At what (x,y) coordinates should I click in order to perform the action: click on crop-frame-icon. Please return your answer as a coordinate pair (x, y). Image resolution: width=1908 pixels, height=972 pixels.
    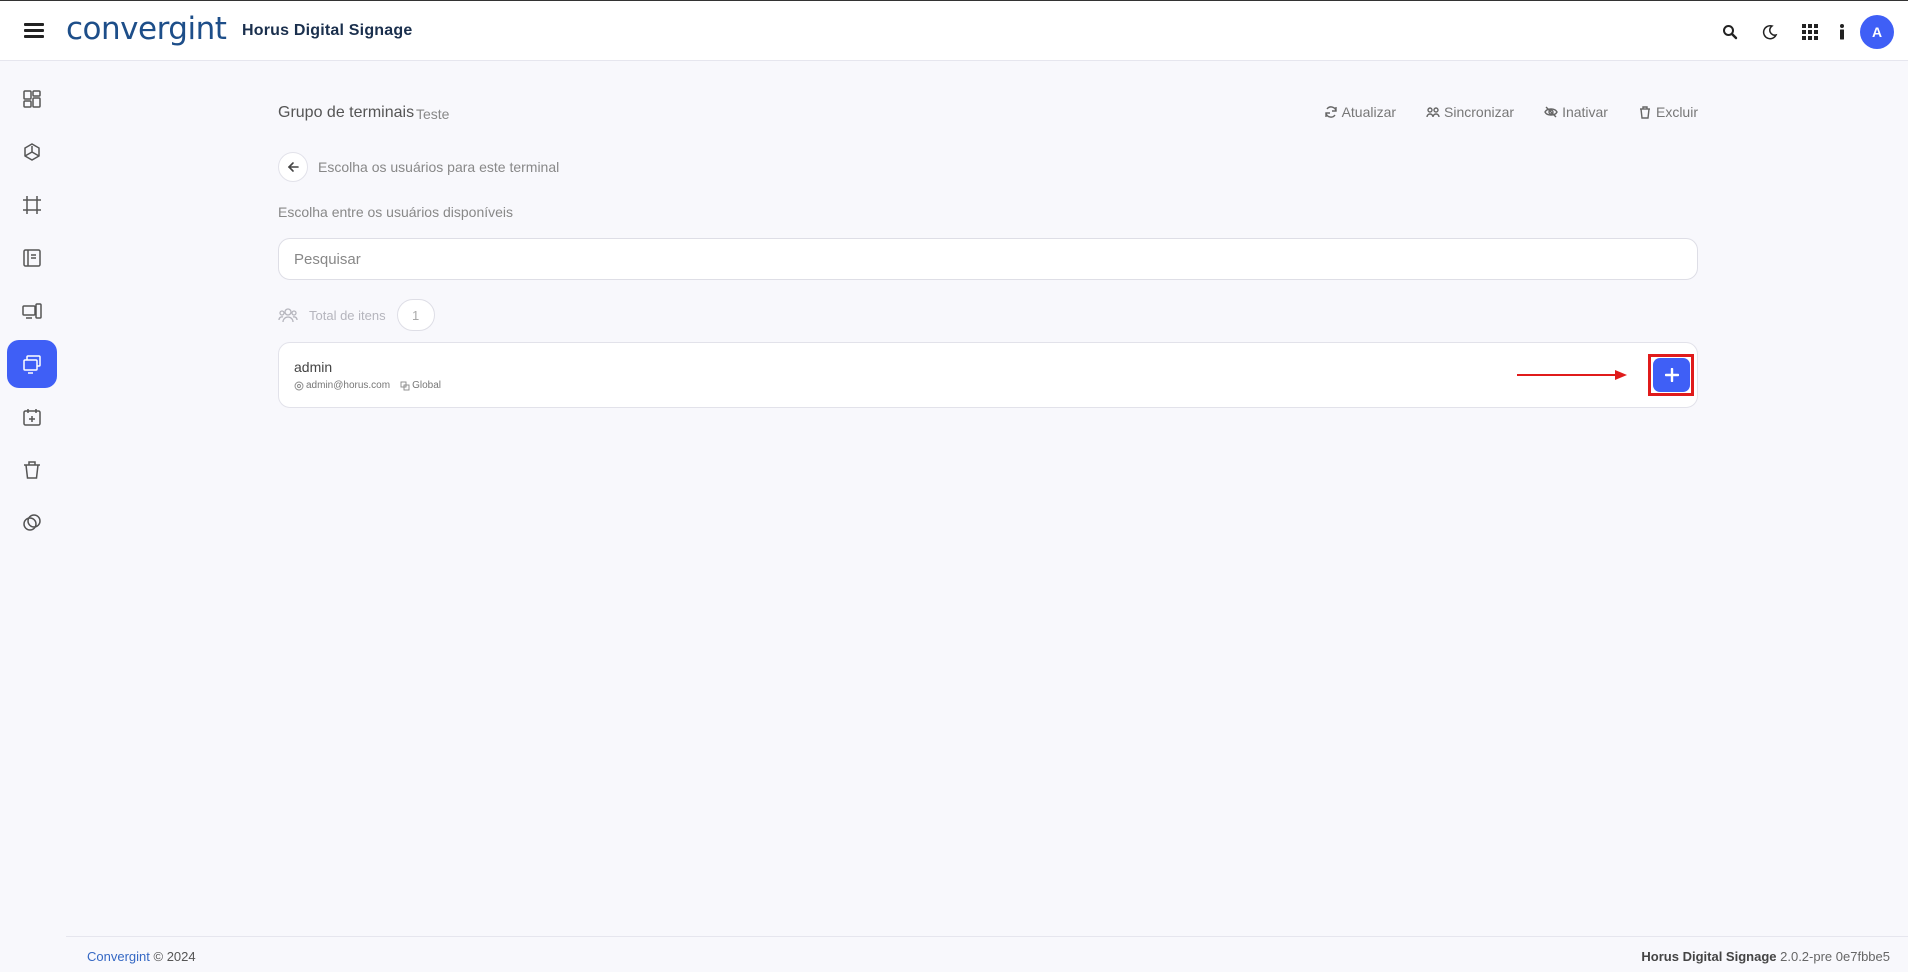
    Looking at the image, I should click on (32, 205).